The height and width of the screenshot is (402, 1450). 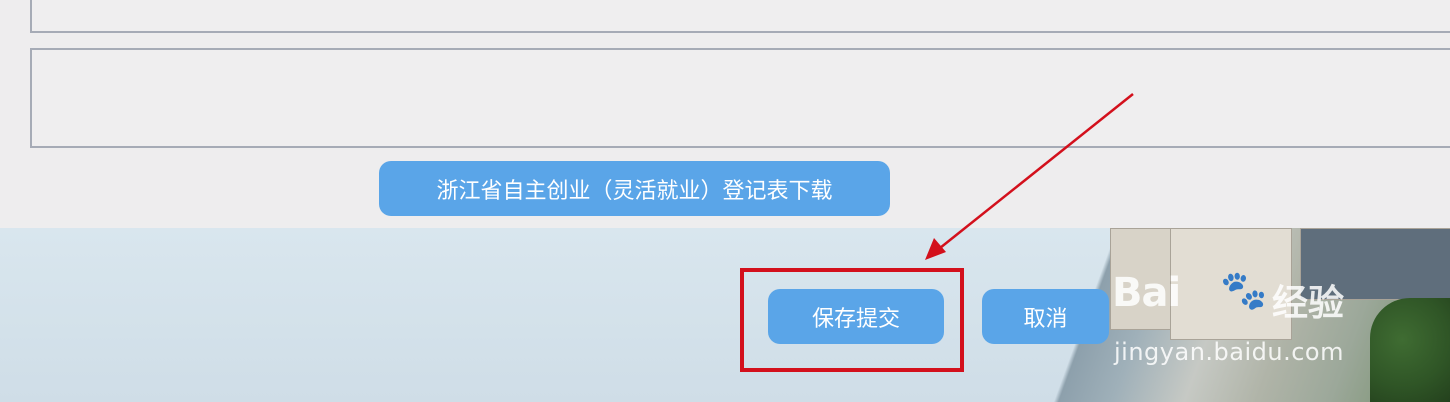 What do you see at coordinates (1244, 290) in the screenshot?
I see `paw-icon: 🐾` at bounding box center [1244, 290].